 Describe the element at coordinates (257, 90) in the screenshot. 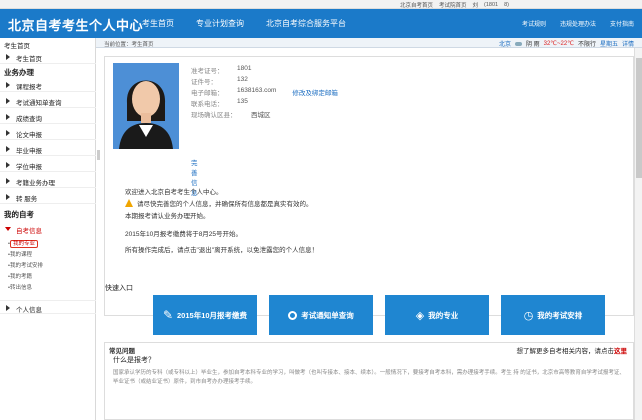

I see `field-value: 1638163.com` at that location.